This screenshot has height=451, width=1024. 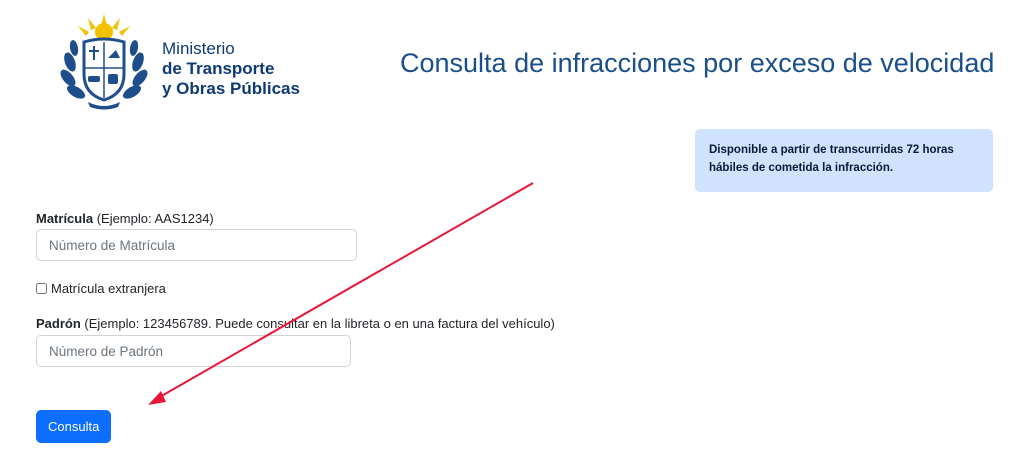 I want to click on padron-label-strong: Padrón, so click(x=58, y=323).